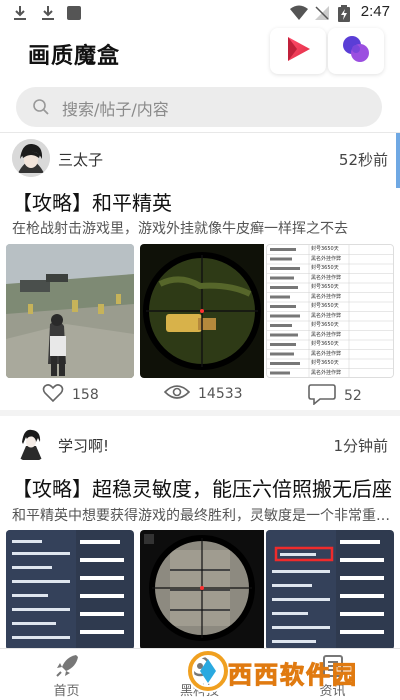 The height and width of the screenshot is (700, 400). I want to click on like-button: 158, so click(70, 395).